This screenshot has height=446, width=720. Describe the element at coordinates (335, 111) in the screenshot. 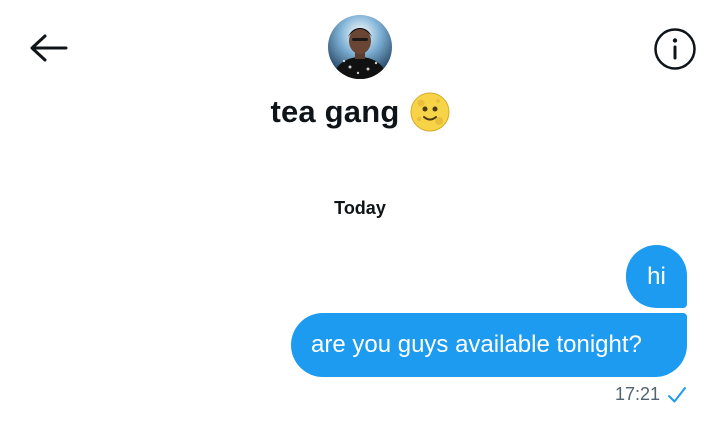

I see `conversation-title: tea gang` at that location.